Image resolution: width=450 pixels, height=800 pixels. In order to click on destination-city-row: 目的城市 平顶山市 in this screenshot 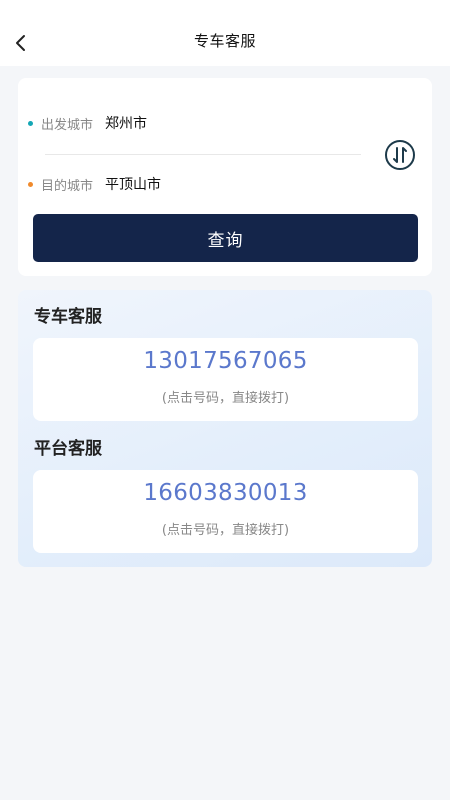, I will do `click(94, 184)`.